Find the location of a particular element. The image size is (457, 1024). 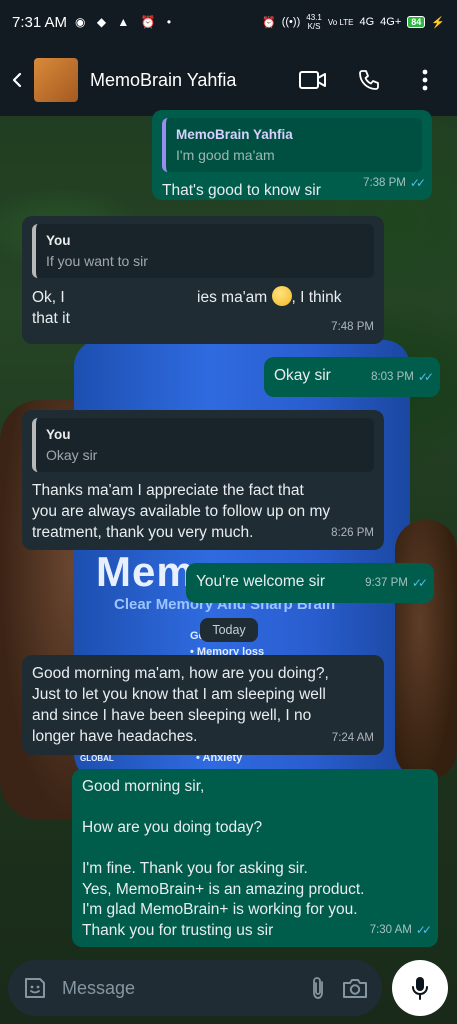

message-meta: 7:30 AM ✓✓ is located at coordinates (400, 930).